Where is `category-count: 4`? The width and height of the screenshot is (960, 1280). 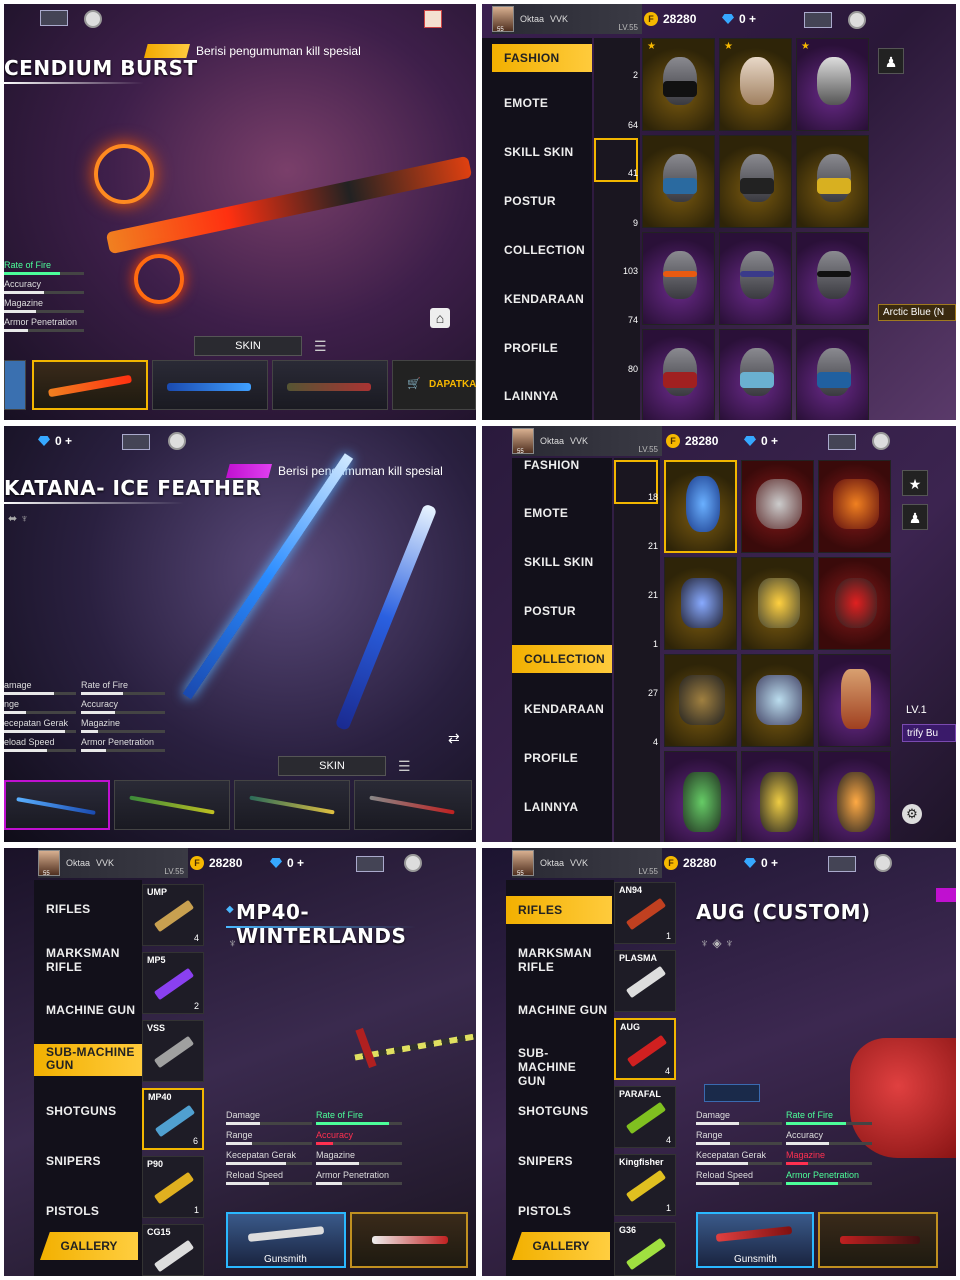
category-count: 4 is located at coordinates (636, 742).